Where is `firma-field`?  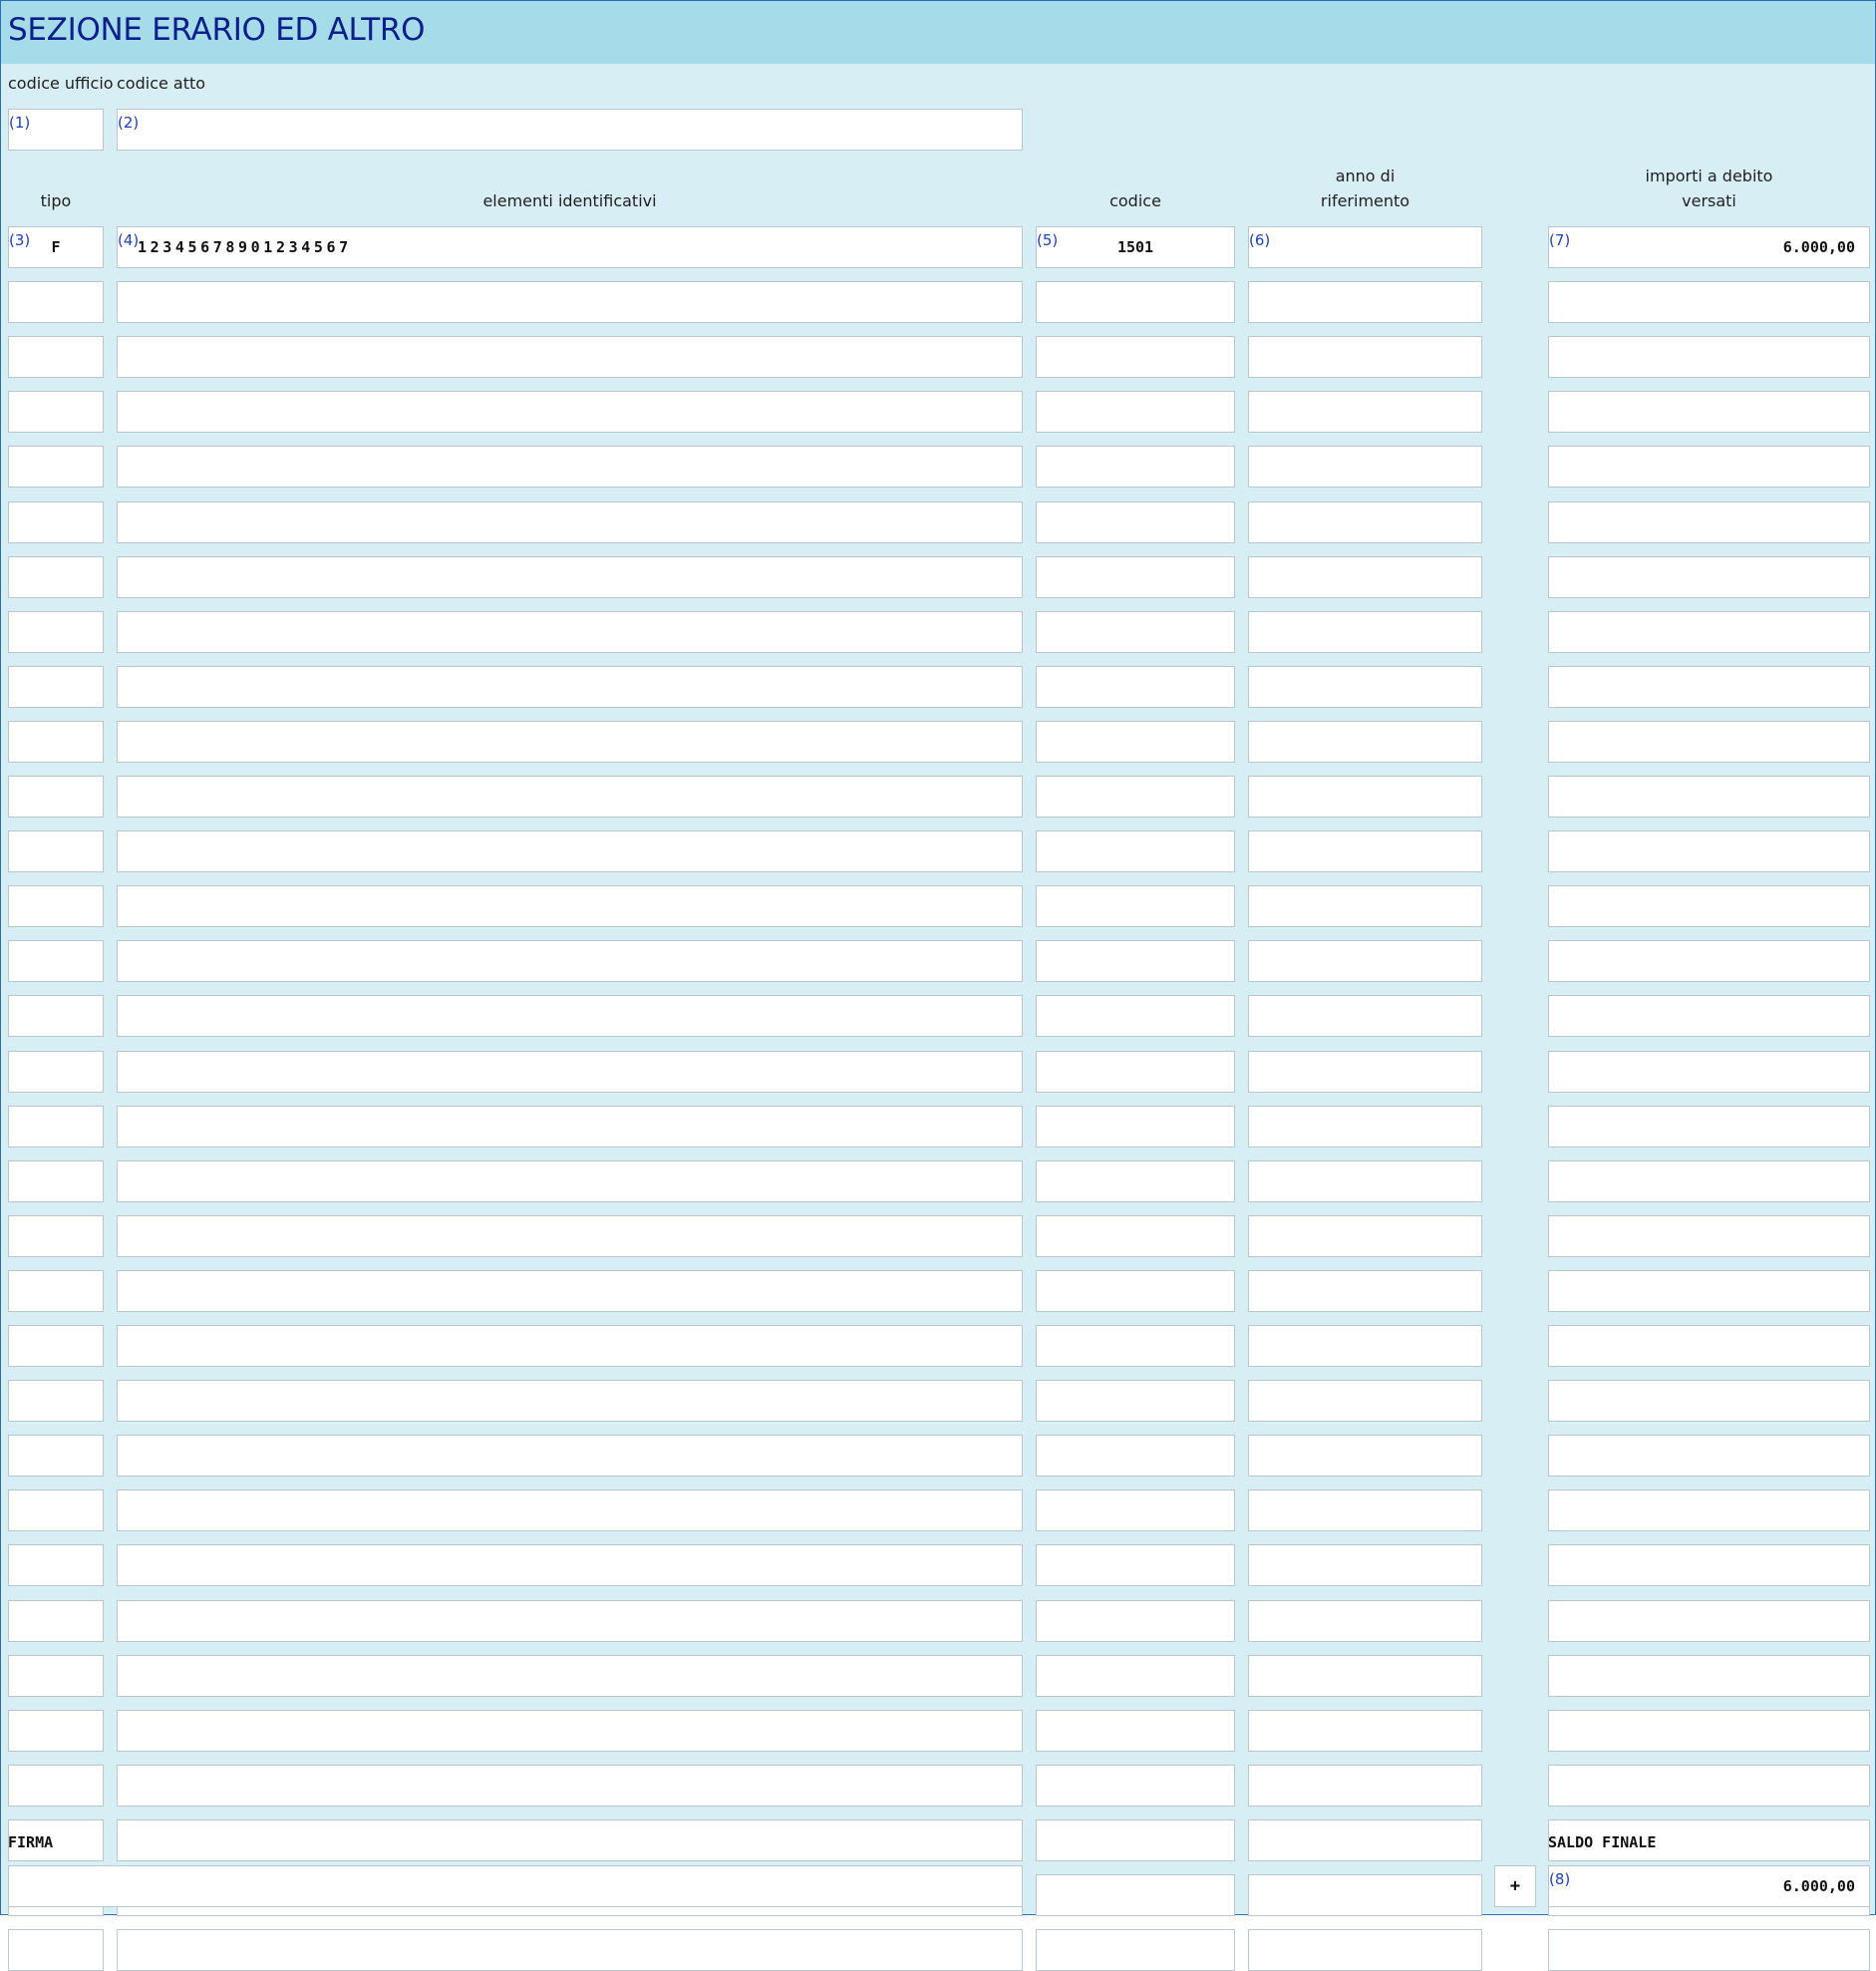 firma-field is located at coordinates (516, 1886).